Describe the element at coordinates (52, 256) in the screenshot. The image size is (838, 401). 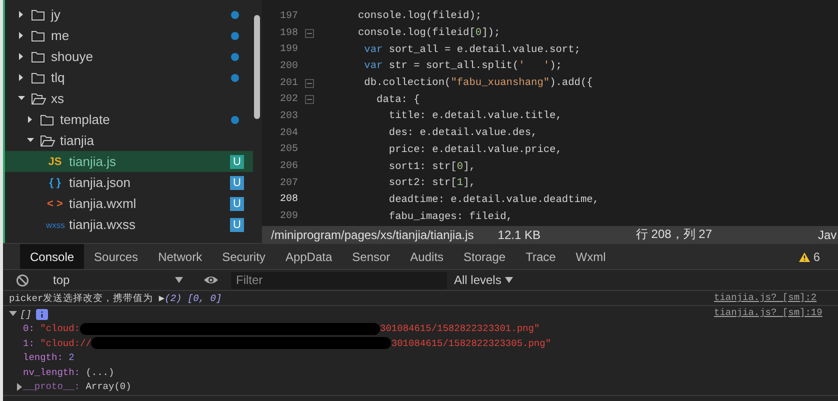
I see `devtools-tab: Console` at that location.